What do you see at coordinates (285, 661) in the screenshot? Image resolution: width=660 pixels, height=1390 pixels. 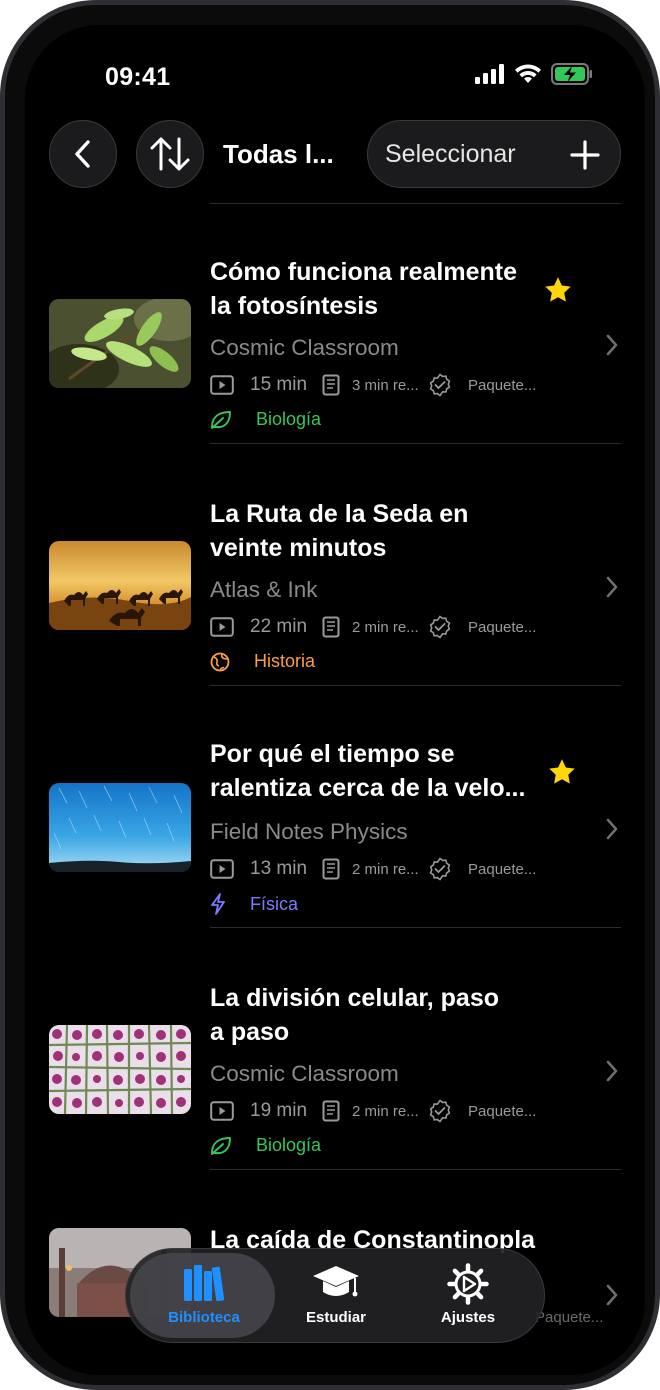 I see `subject-label: Historia` at bounding box center [285, 661].